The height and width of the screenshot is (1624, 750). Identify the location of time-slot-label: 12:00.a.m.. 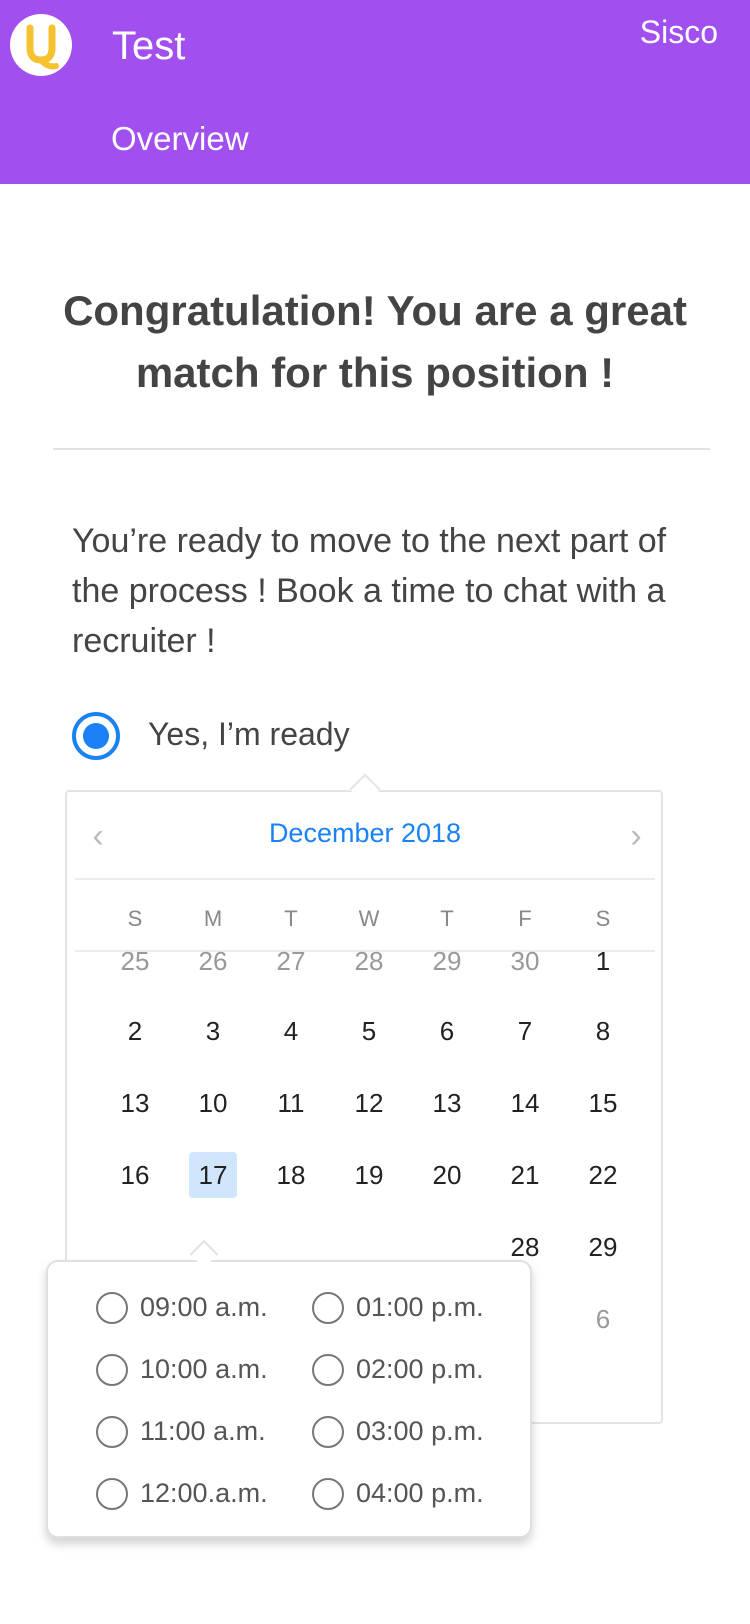
(204, 1493).